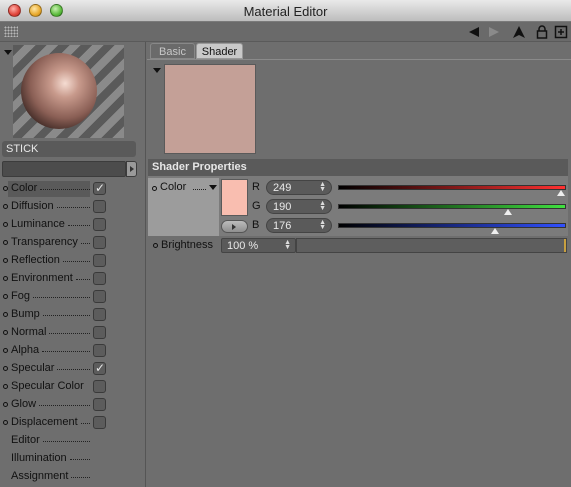 The image size is (571, 487). Describe the element at coordinates (44, 242) in the screenshot. I see `channel-label: Transparency` at that location.